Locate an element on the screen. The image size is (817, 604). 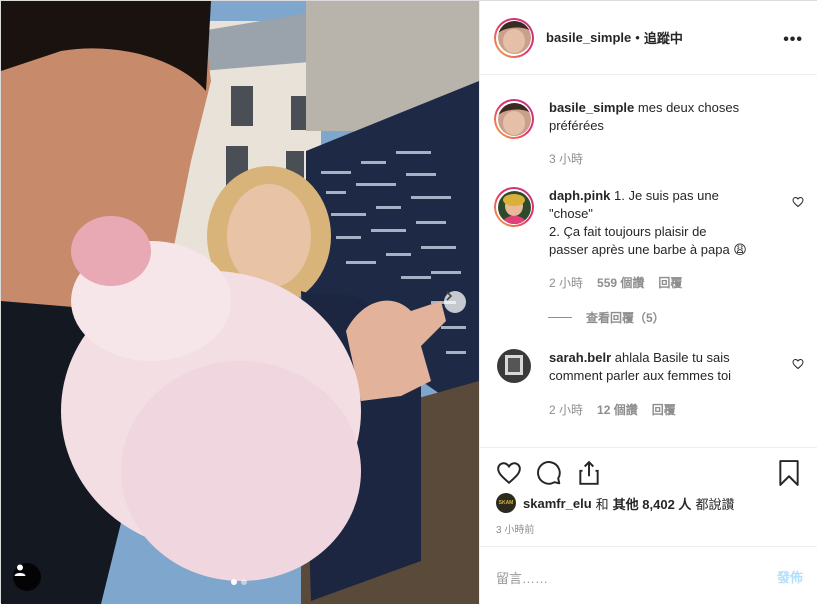
view-replies-button: 查看回覆（5） is located at coordinates (606, 317).